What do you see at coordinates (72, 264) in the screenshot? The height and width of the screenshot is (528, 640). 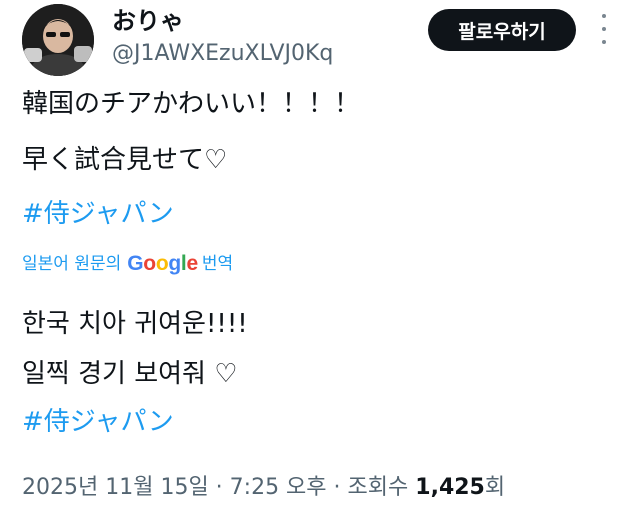 I see `translation-label-prefix: 일본어 원문의` at bounding box center [72, 264].